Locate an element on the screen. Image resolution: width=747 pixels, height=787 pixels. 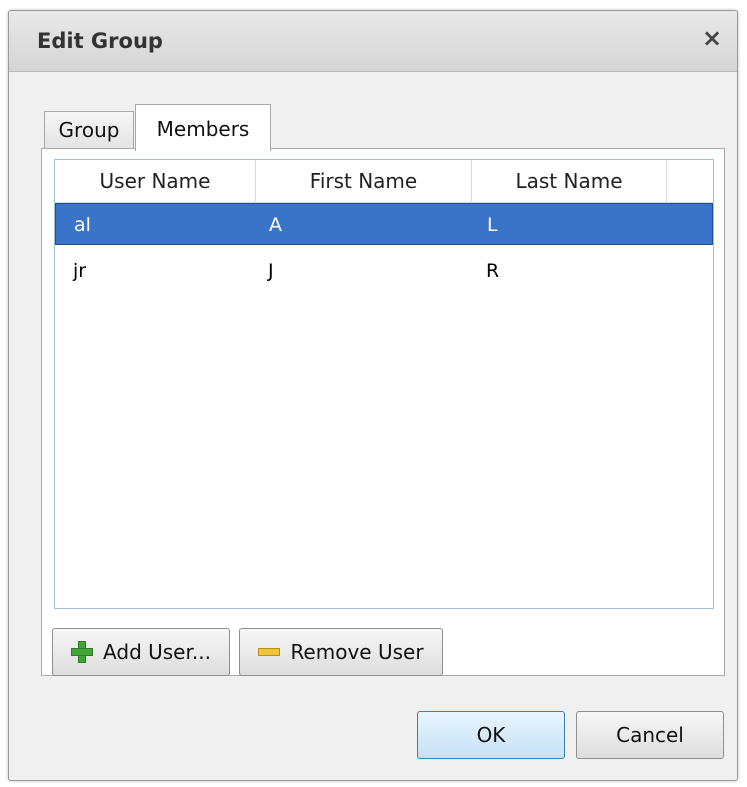
dialog-title: Edit Group is located at coordinates (100, 41).